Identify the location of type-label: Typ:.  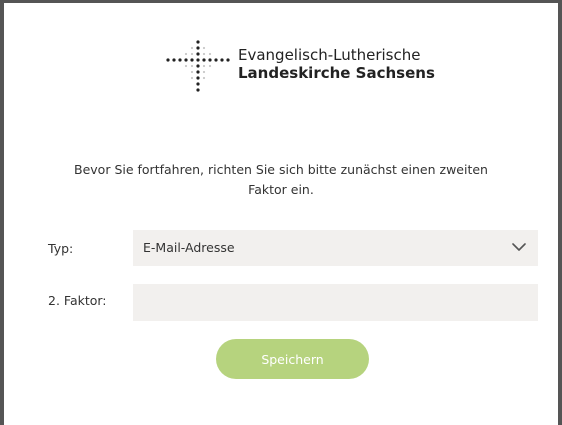
(61, 248).